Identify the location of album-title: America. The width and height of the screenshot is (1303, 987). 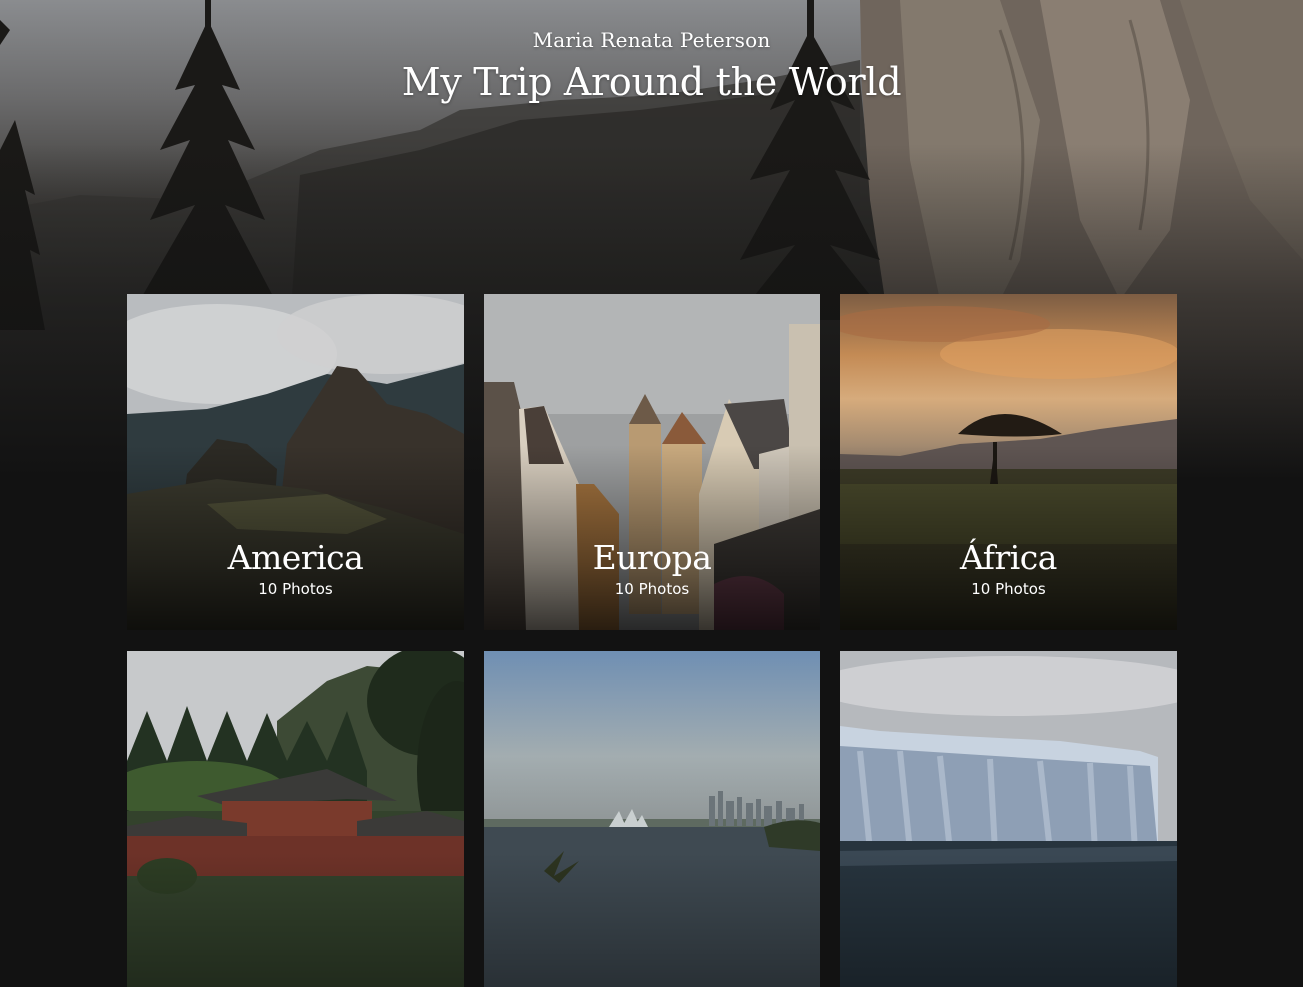
(295, 557).